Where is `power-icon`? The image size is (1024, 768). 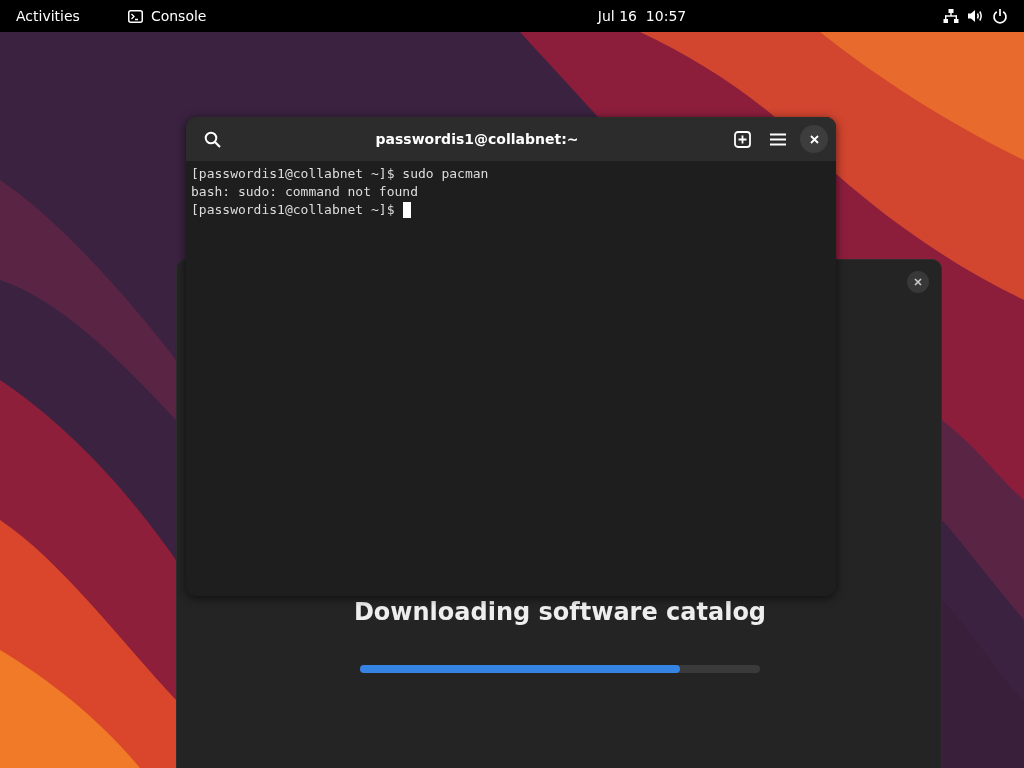
power-icon is located at coordinates (1000, 16).